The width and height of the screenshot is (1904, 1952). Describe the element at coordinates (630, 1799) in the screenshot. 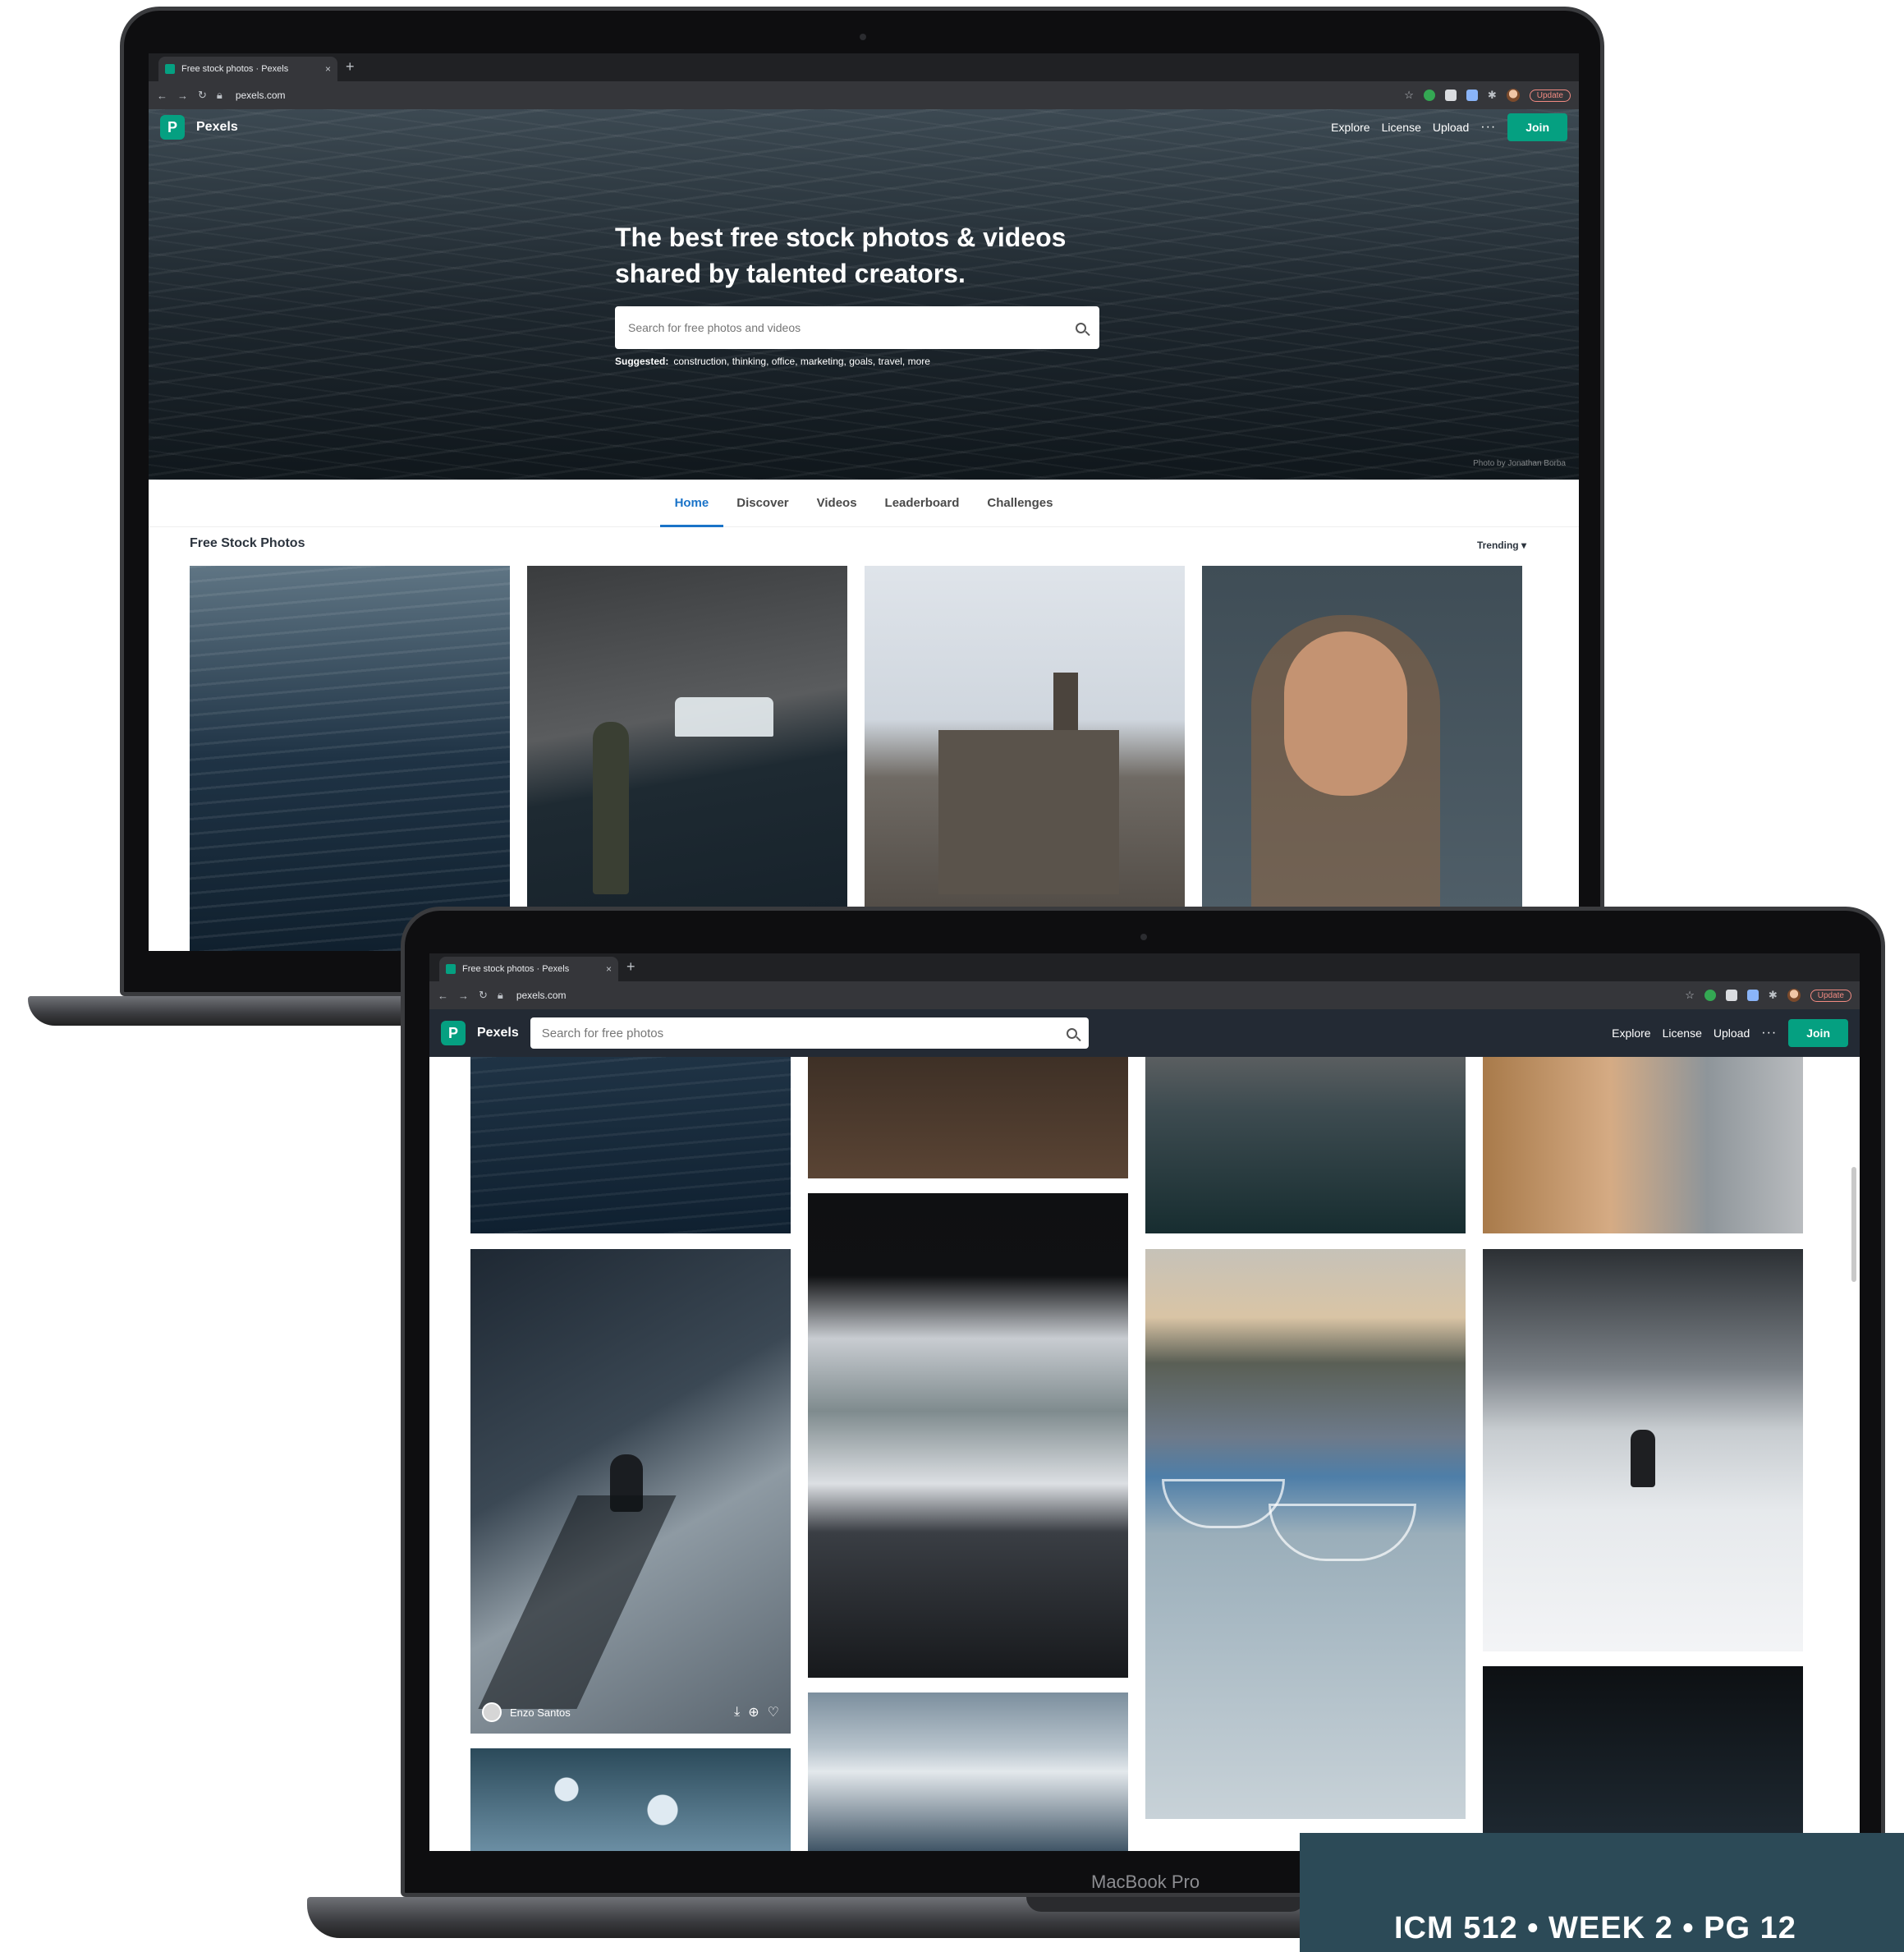

I see `photo-frosted-foliage` at that location.